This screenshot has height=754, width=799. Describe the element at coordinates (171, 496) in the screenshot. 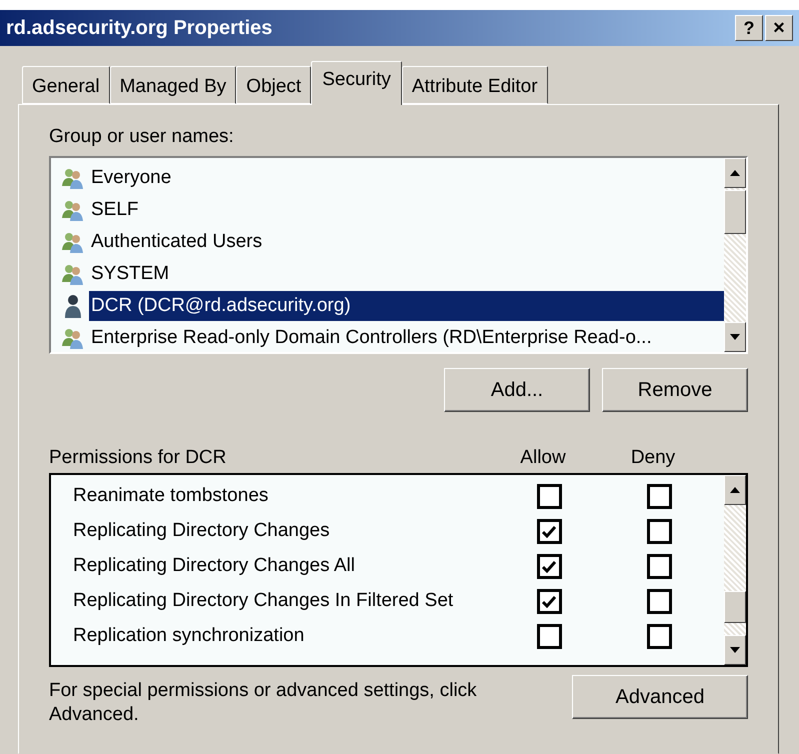

I see `permission-name: Reanimate tombstones` at that location.